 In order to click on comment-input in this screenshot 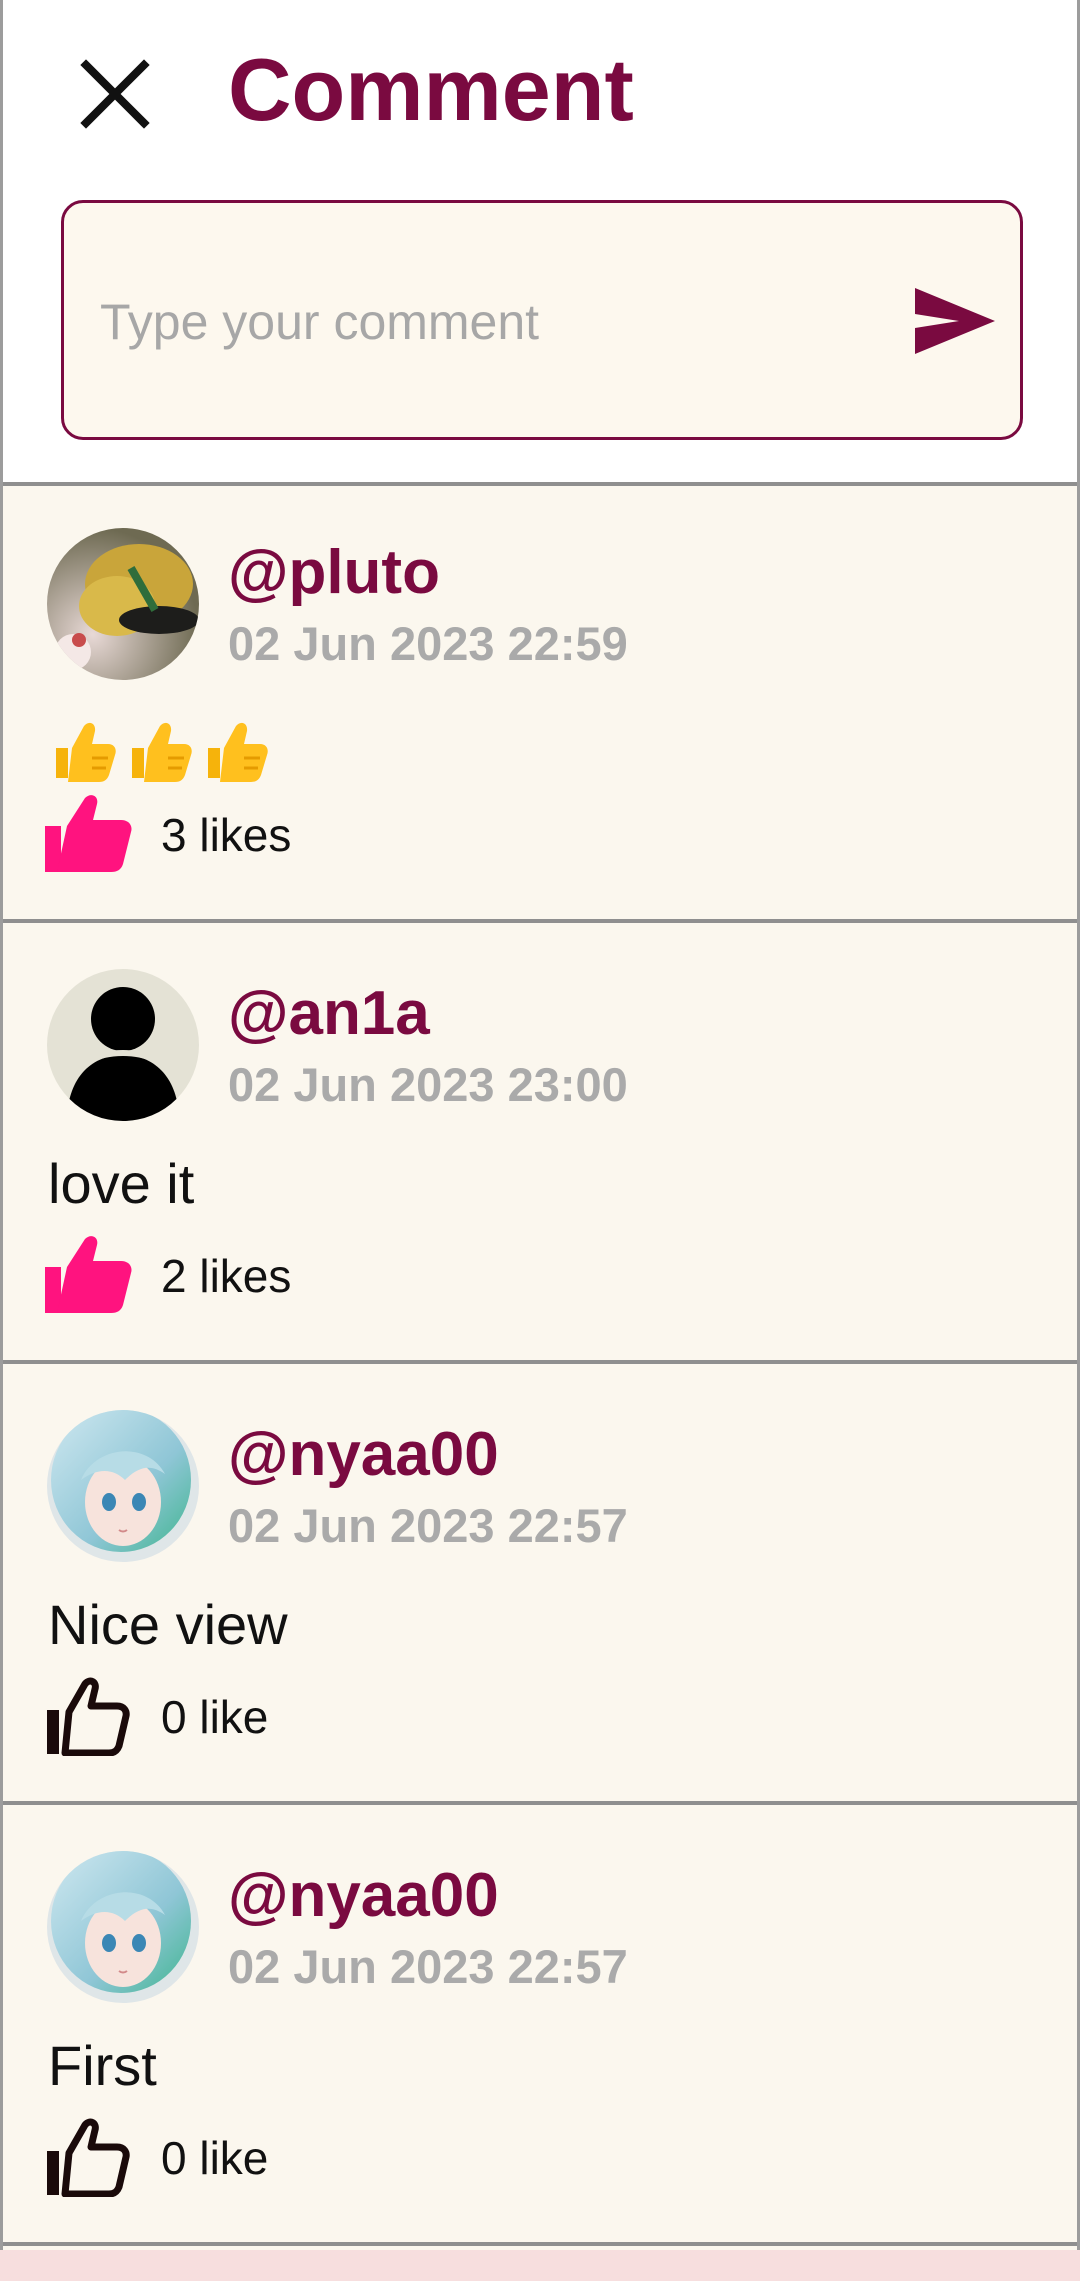, I will do `click(490, 322)`.